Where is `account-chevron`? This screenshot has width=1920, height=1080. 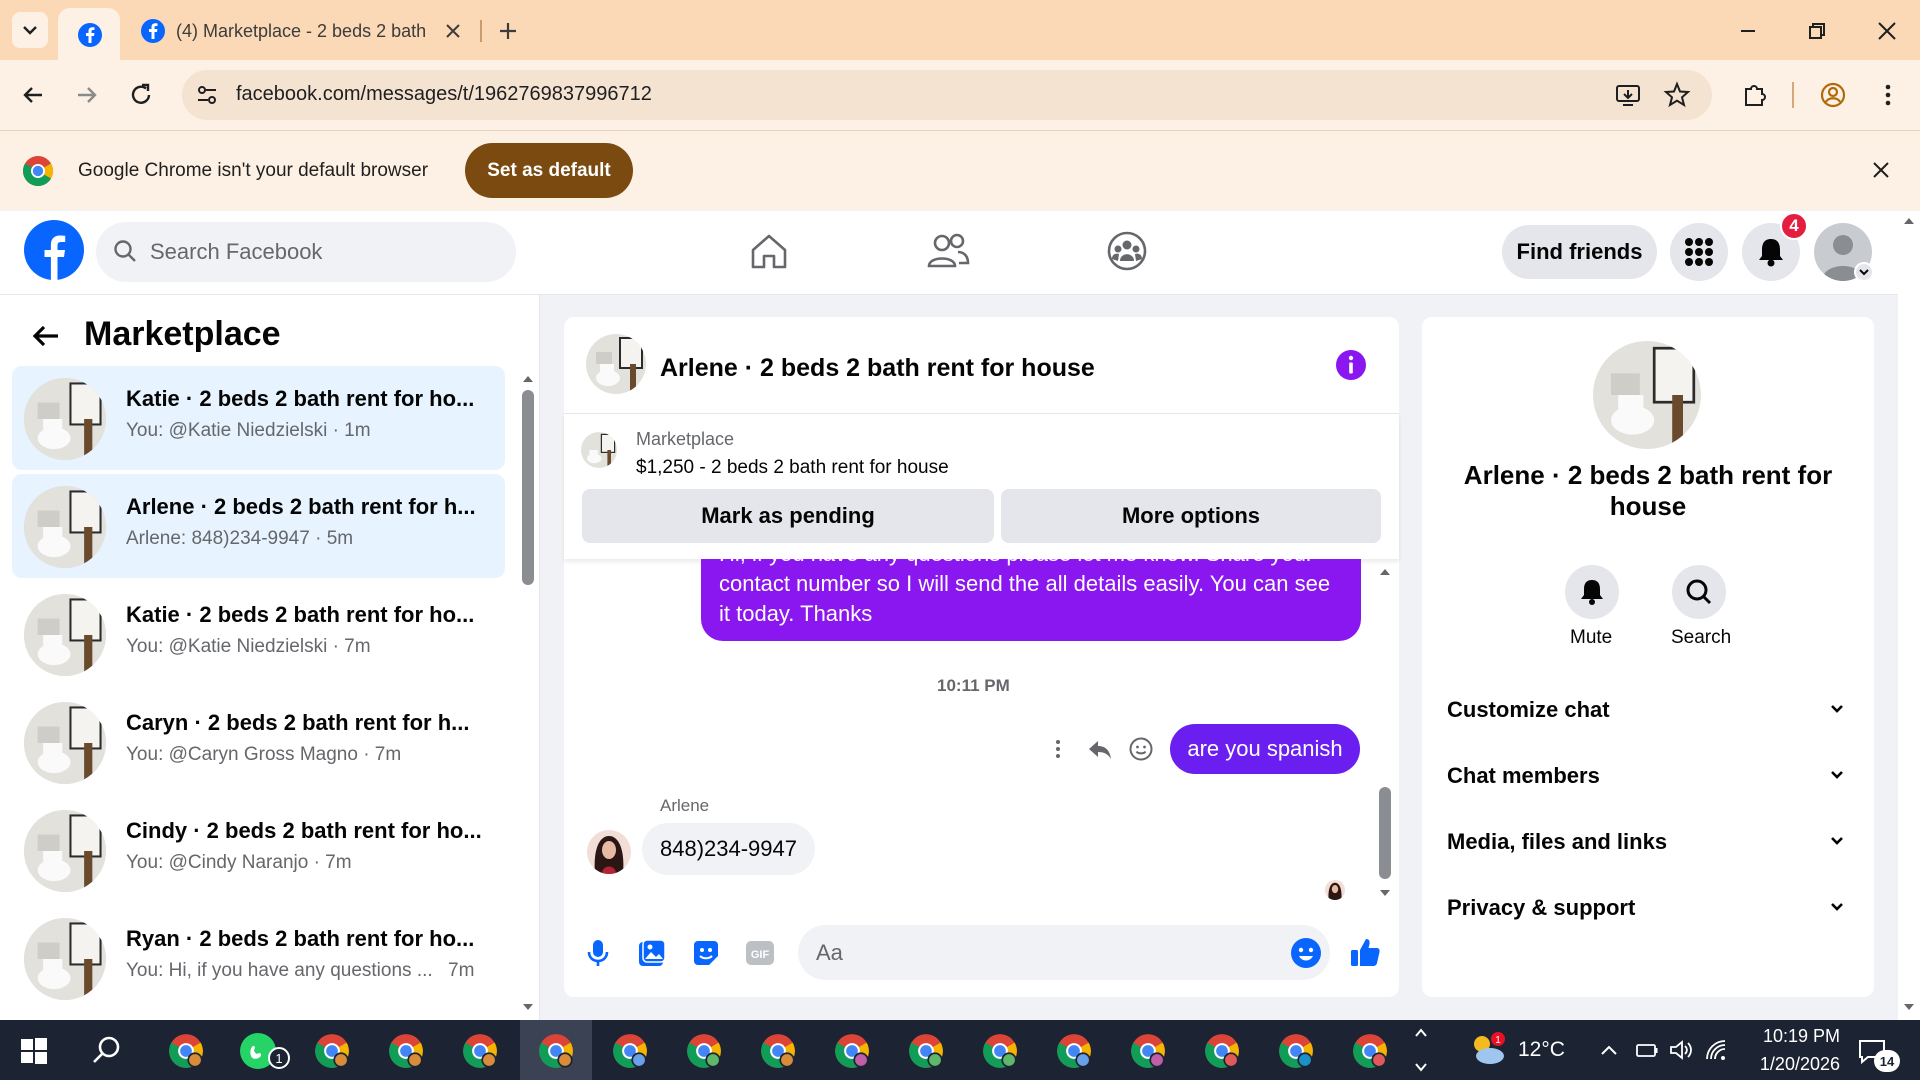 account-chevron is located at coordinates (1864, 272).